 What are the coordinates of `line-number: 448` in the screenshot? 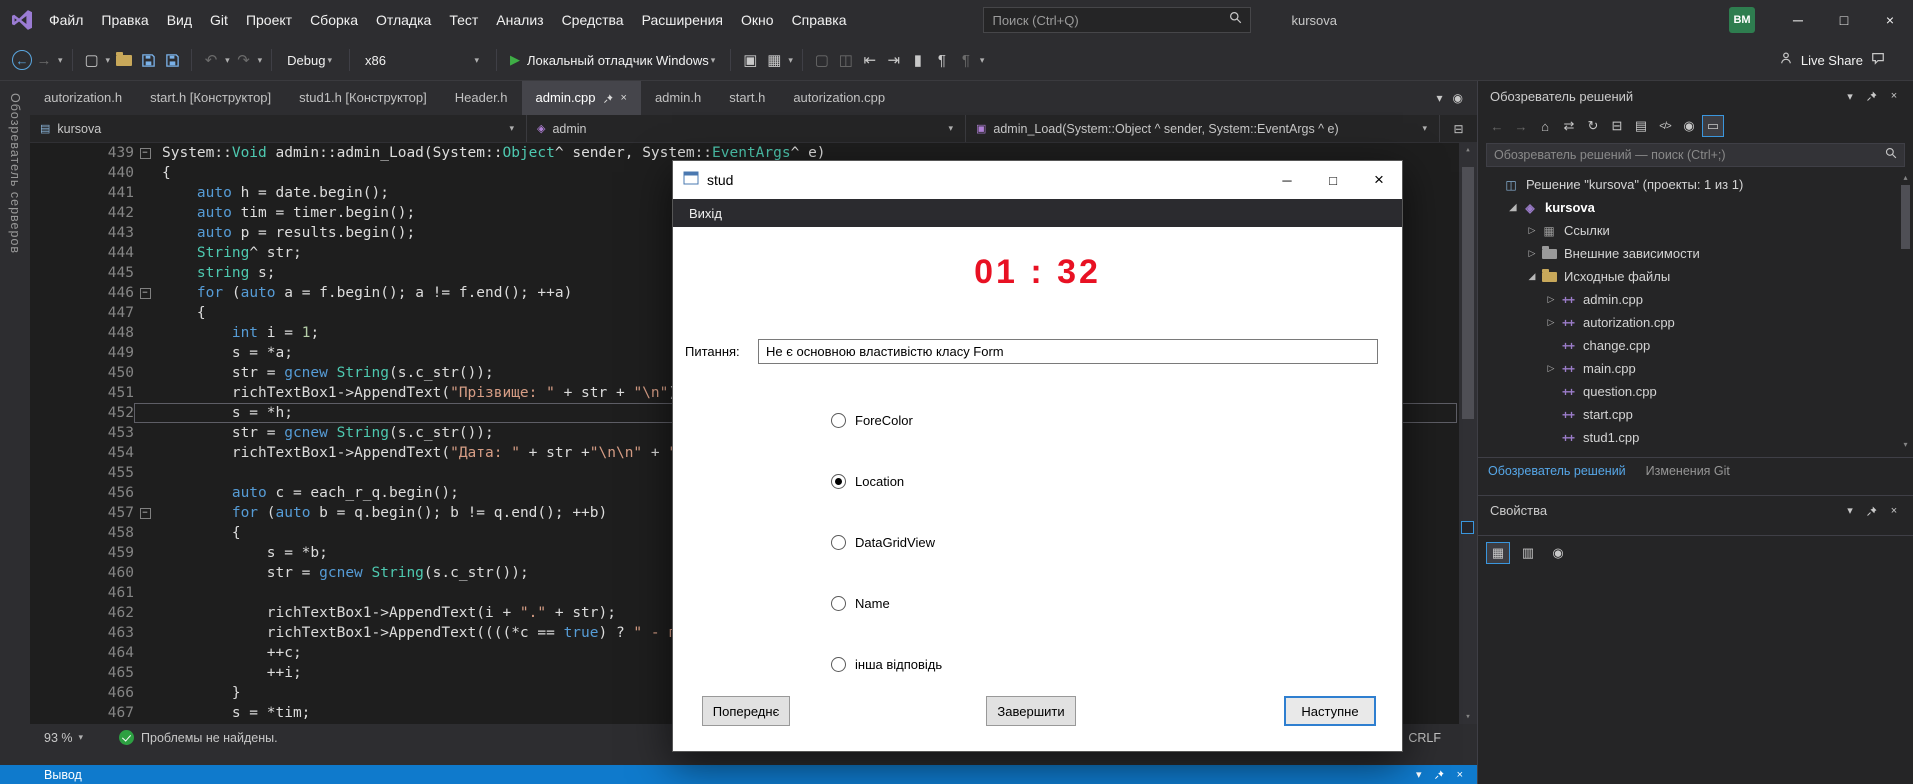 It's located at (82, 333).